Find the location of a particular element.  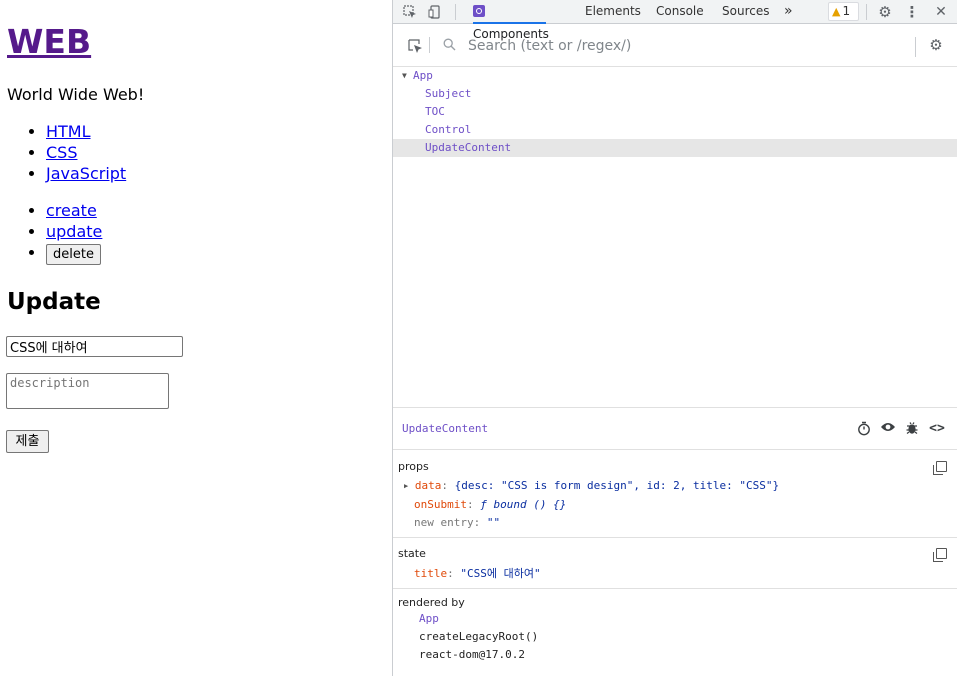

toc-item: JavaScript is located at coordinates (86, 173).